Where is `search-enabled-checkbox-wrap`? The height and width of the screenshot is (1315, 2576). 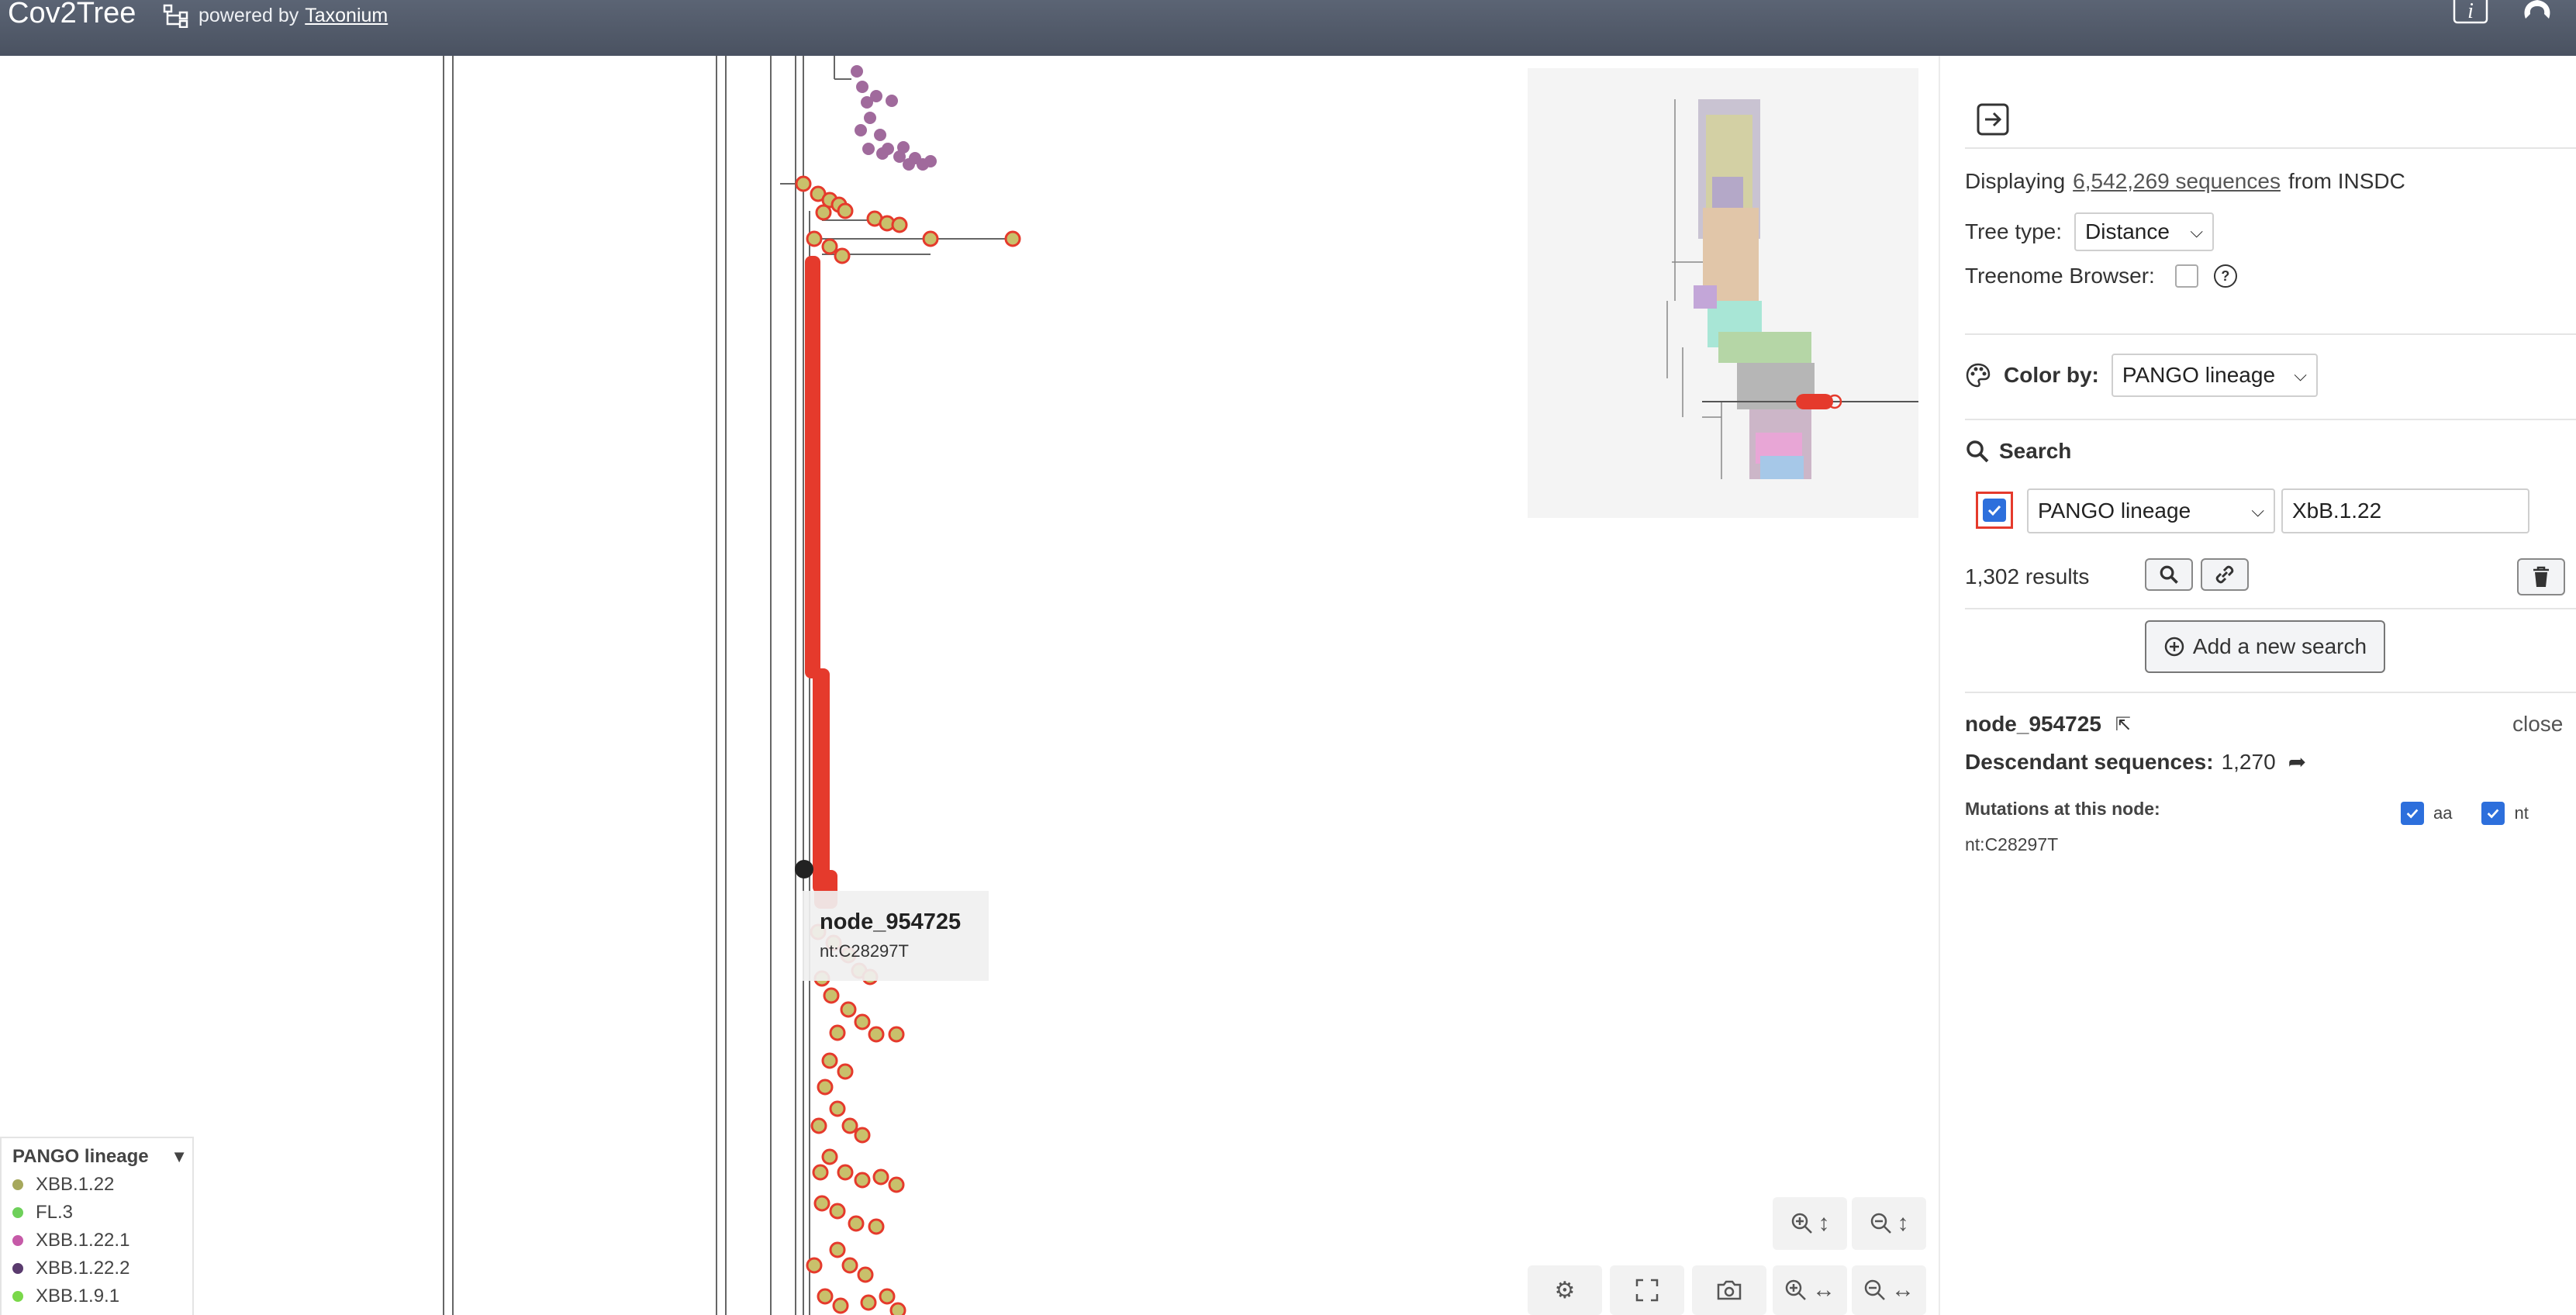
search-enabled-checkbox-wrap is located at coordinates (1995, 510).